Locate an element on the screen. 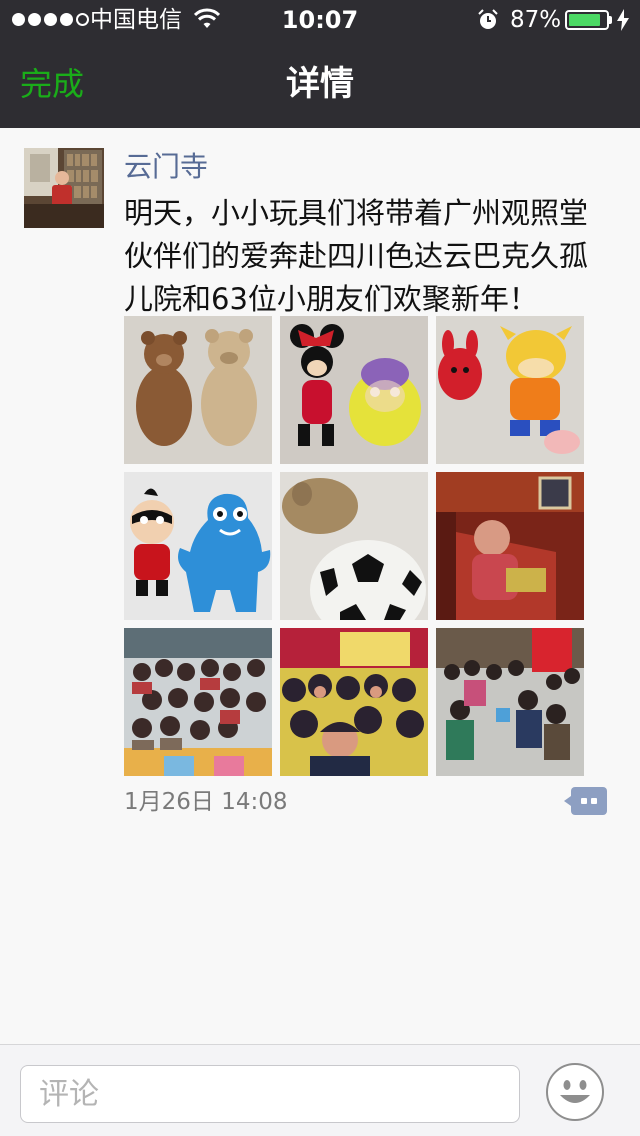  smiley-icon is located at coordinates (575, 1091).